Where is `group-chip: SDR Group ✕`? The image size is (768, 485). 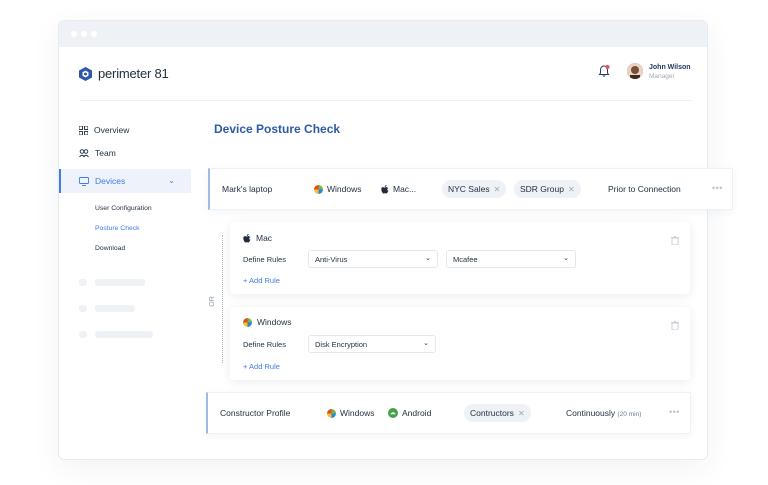
group-chip: SDR Group ✕ is located at coordinates (547, 189).